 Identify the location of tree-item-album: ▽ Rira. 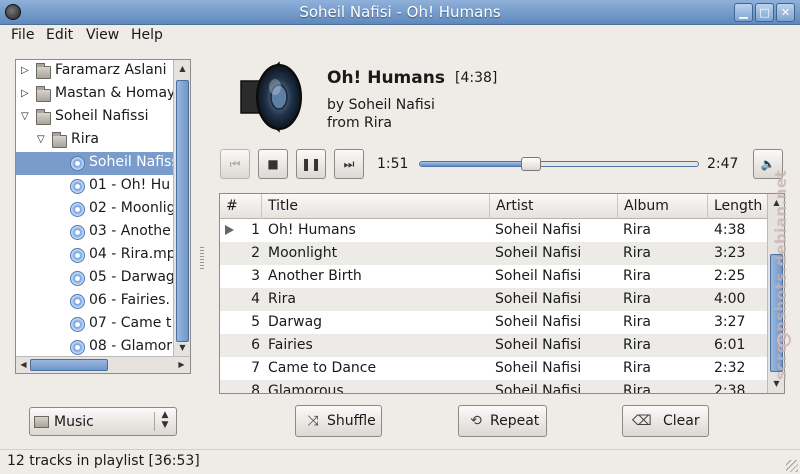
(95, 140).